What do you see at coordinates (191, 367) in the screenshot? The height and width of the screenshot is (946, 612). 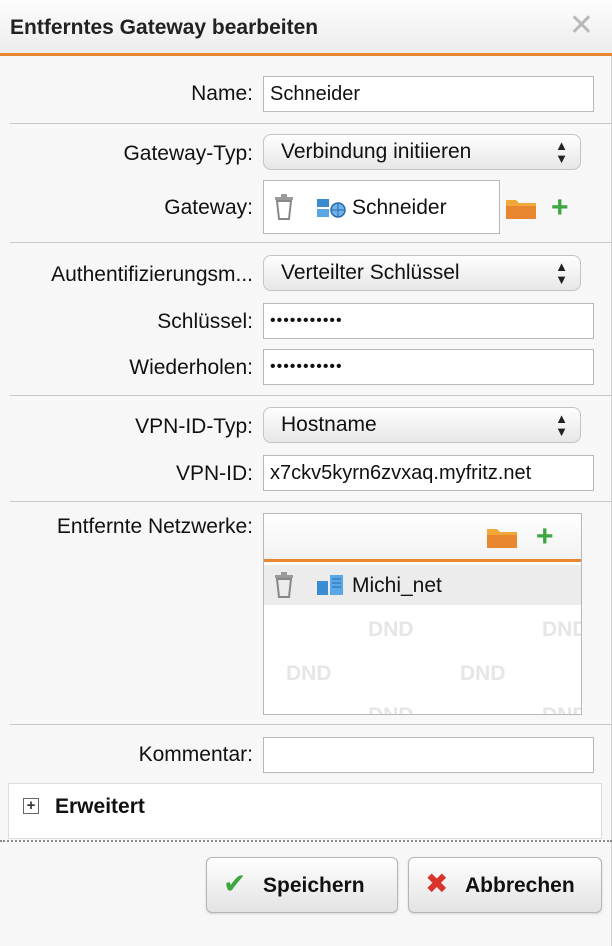 I see `repeat-label: Wiederholen:` at bounding box center [191, 367].